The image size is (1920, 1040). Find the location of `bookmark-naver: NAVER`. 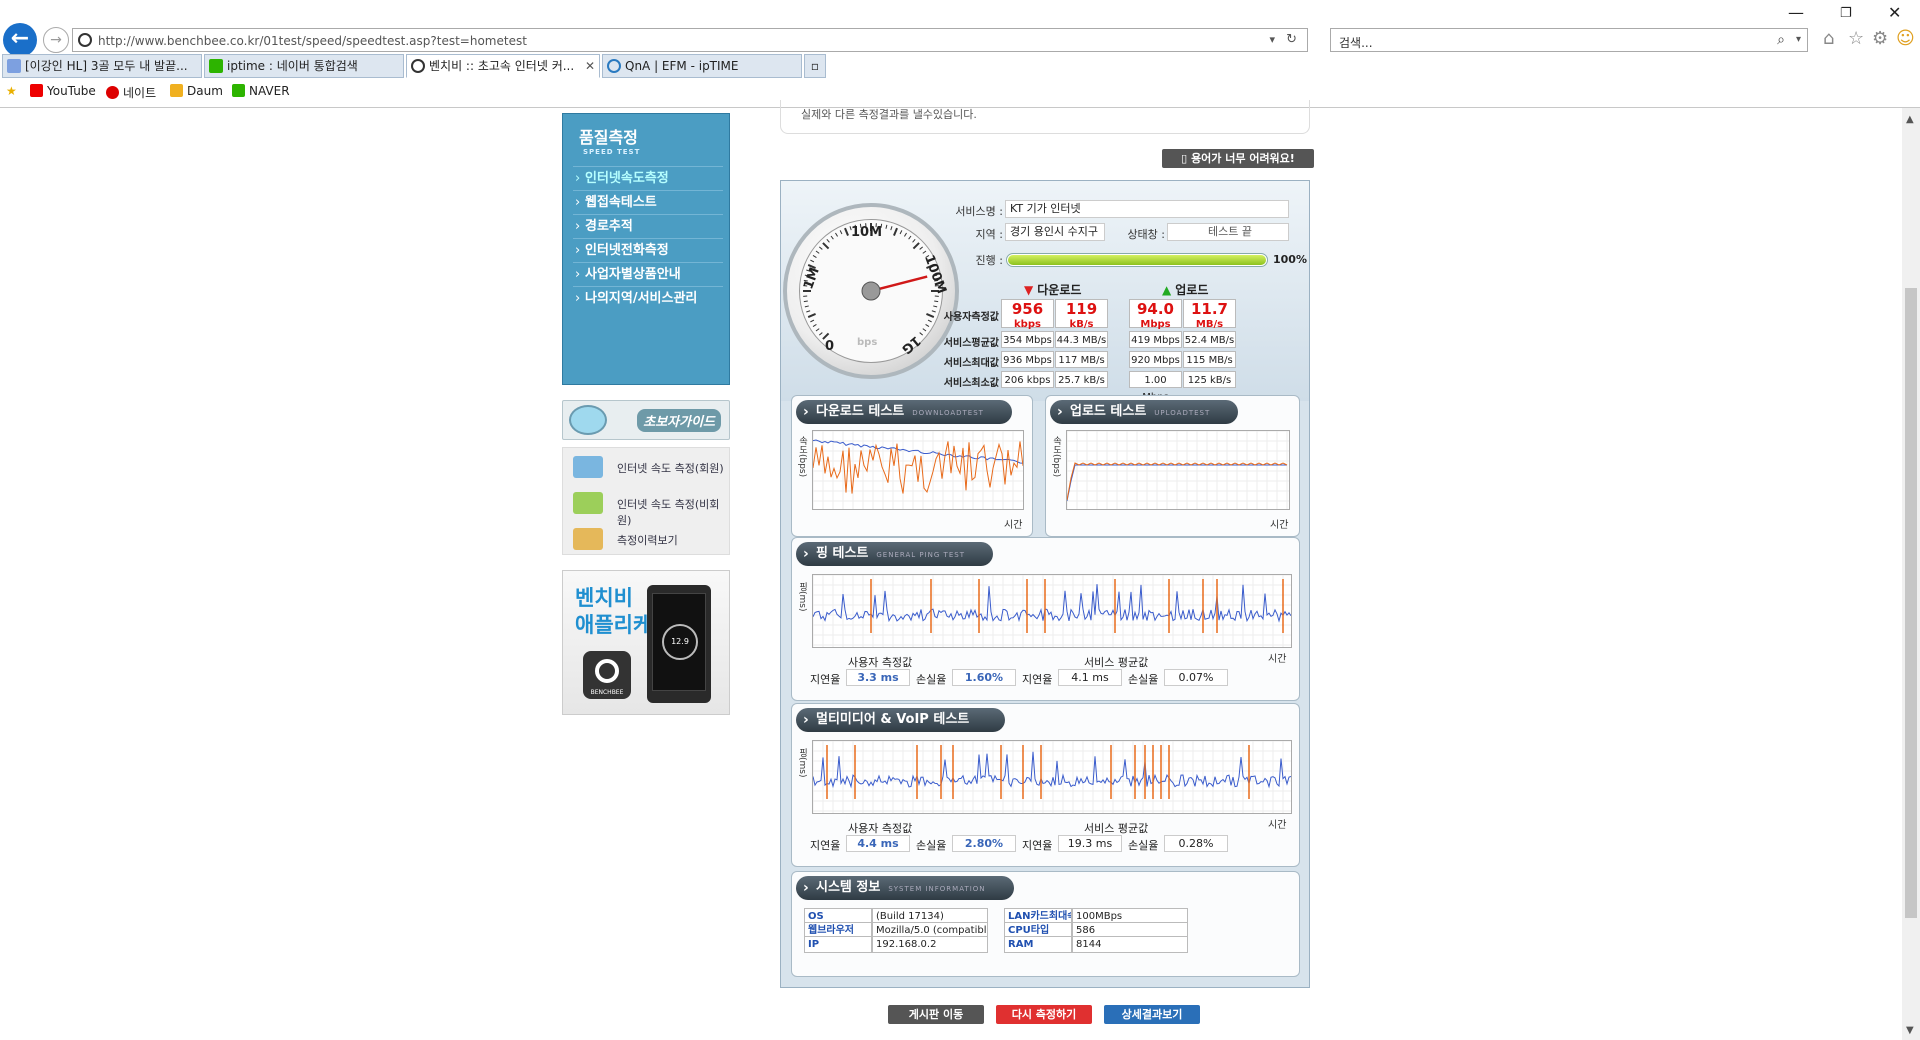

bookmark-naver: NAVER is located at coordinates (261, 91).